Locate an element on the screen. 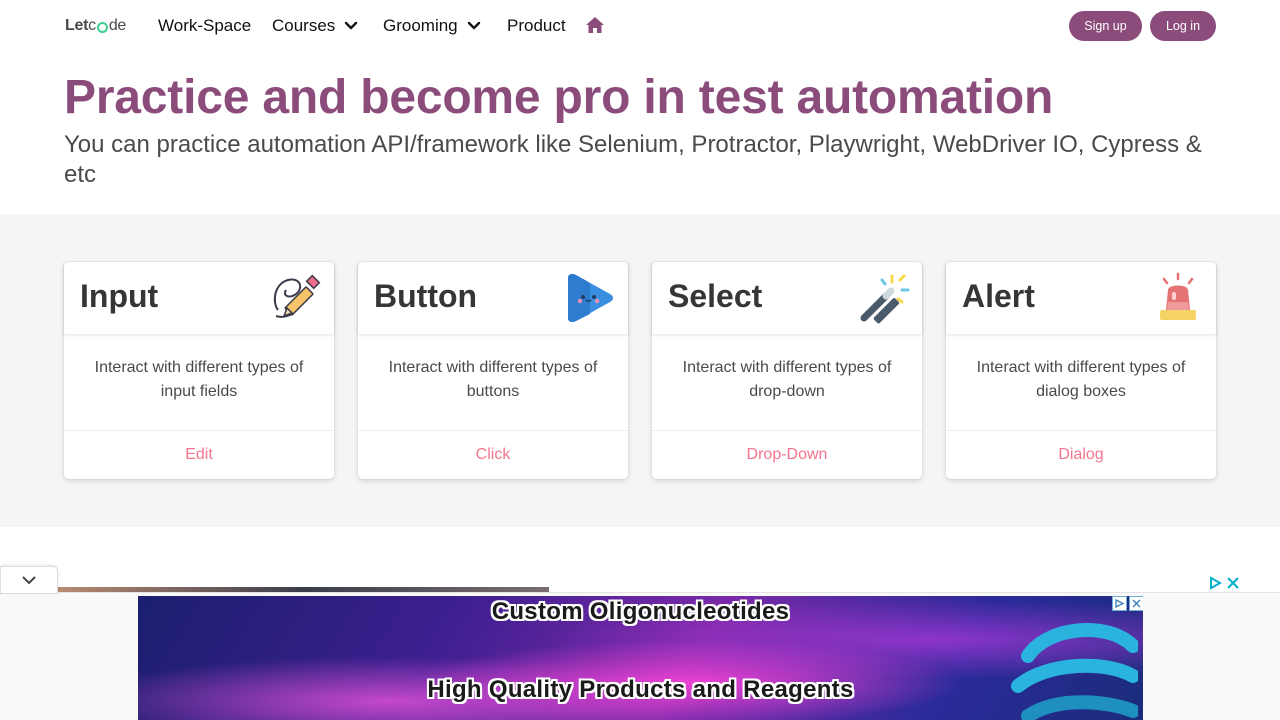 The width and height of the screenshot is (1280, 720). nav-product: Product is located at coordinates (536, 26).